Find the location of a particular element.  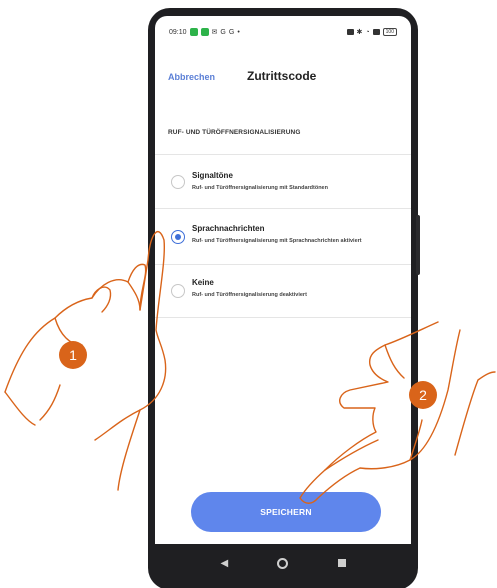

recent-apps-icon is located at coordinates (341, 563).